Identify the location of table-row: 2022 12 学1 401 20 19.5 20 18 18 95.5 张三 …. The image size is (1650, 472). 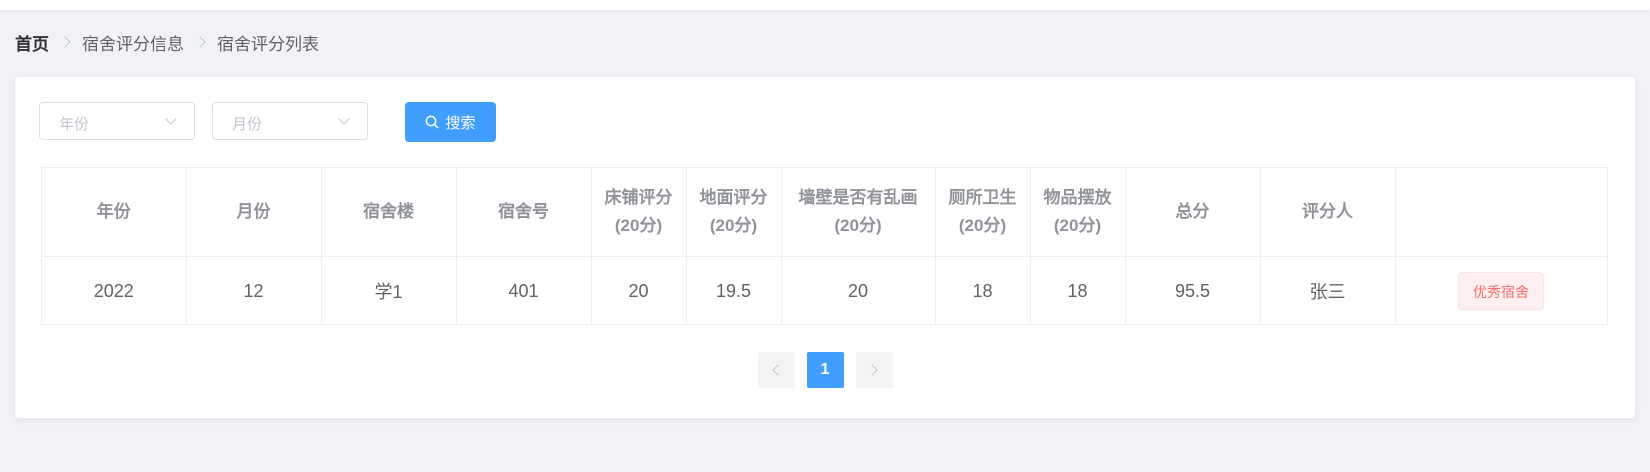
(825, 290).